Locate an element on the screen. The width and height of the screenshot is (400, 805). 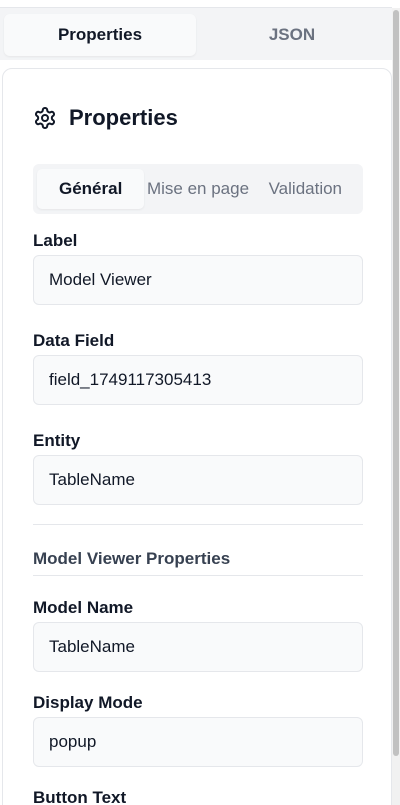
display-mode-input: popup is located at coordinates (198, 742).